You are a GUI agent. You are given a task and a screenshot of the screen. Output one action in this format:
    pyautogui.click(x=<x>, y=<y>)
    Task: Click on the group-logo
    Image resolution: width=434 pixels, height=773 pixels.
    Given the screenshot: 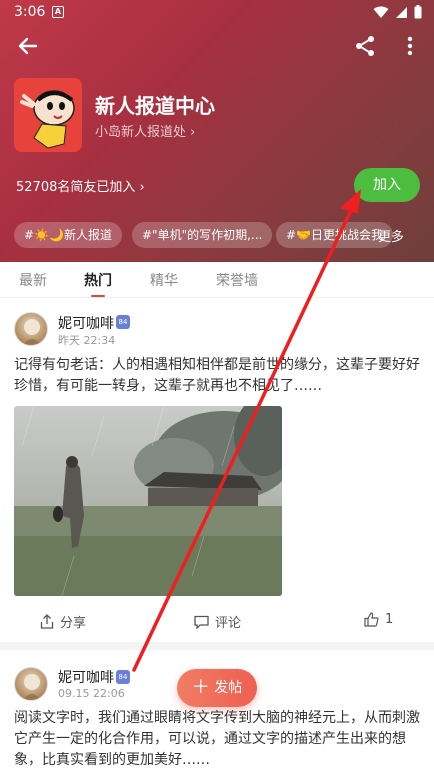 What is the action you would take?
    pyautogui.click(x=48, y=115)
    